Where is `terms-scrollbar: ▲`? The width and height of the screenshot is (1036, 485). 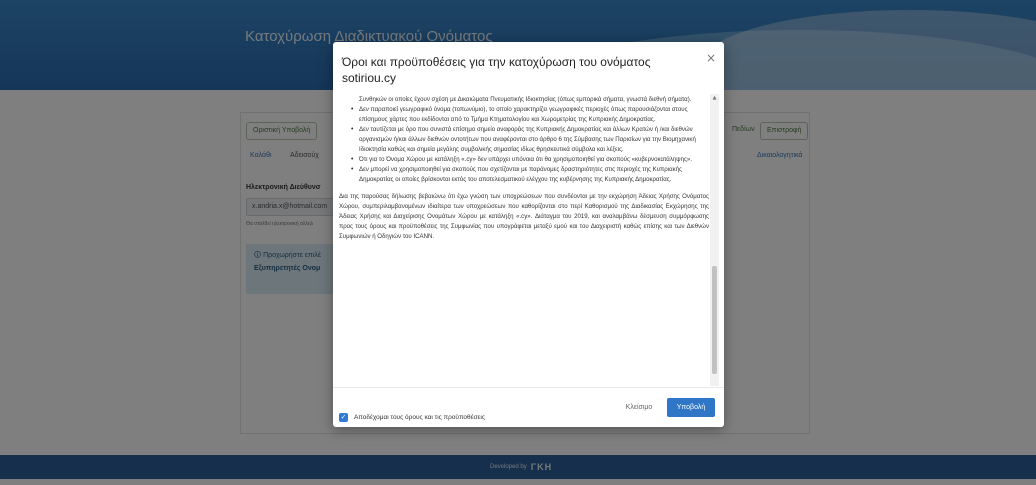
terms-scrollbar: ▲ is located at coordinates (714, 240).